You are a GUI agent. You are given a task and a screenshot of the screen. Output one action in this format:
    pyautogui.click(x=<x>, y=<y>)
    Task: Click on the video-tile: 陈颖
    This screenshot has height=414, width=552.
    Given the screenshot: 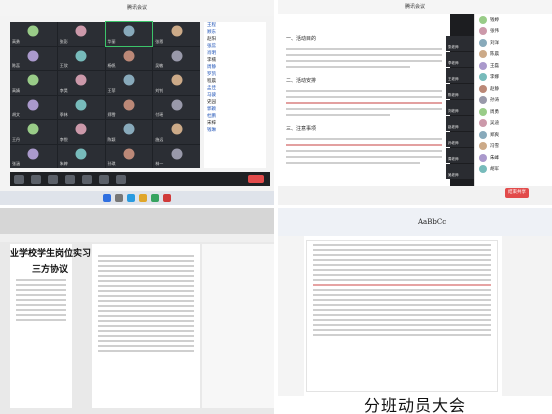 What is the action you would take?
    pyautogui.click(x=129, y=132)
    